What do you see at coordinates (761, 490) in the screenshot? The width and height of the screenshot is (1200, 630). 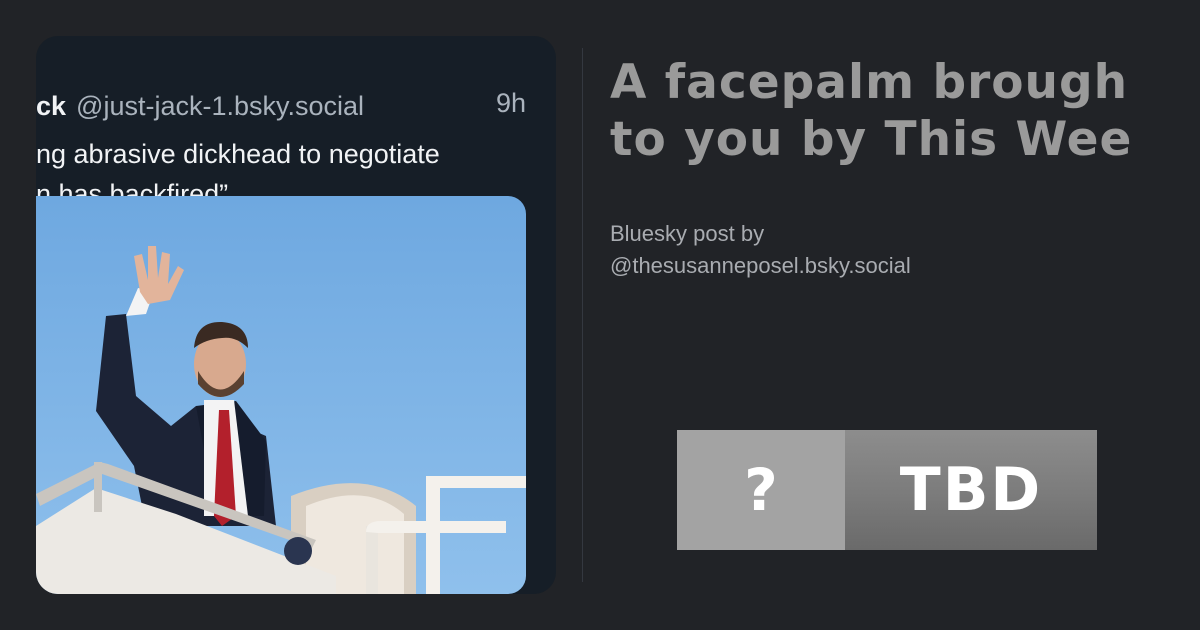 I see `question-mark-icon: ?` at bounding box center [761, 490].